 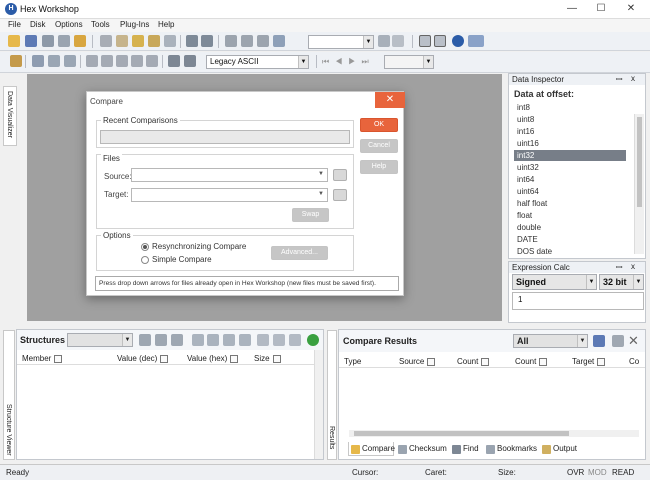 I want to click on paste-special-icon, so click(x=154, y=41).